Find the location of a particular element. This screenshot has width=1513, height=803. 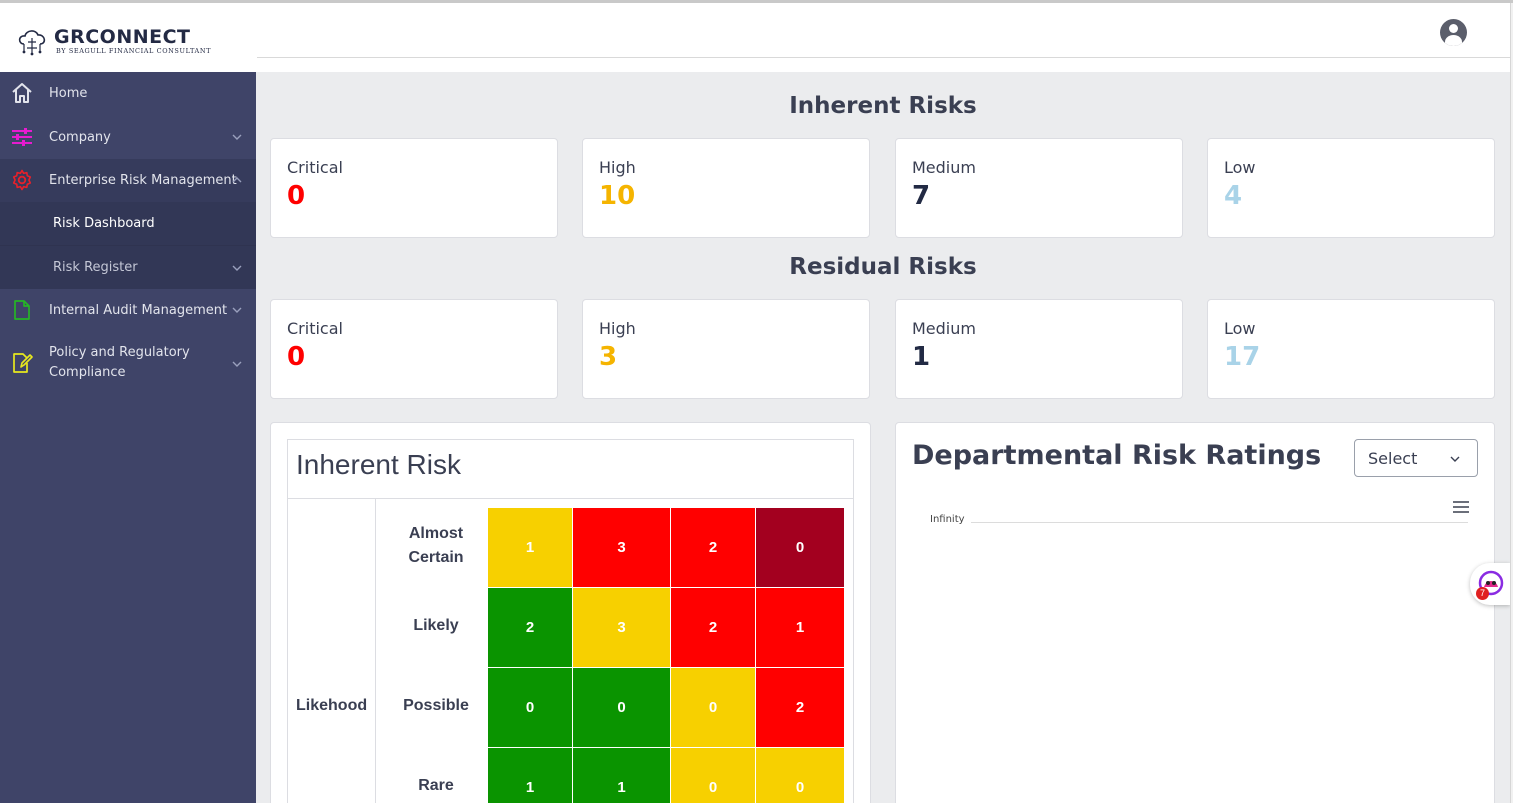

chat-widget-button is located at coordinates (1490, 584).